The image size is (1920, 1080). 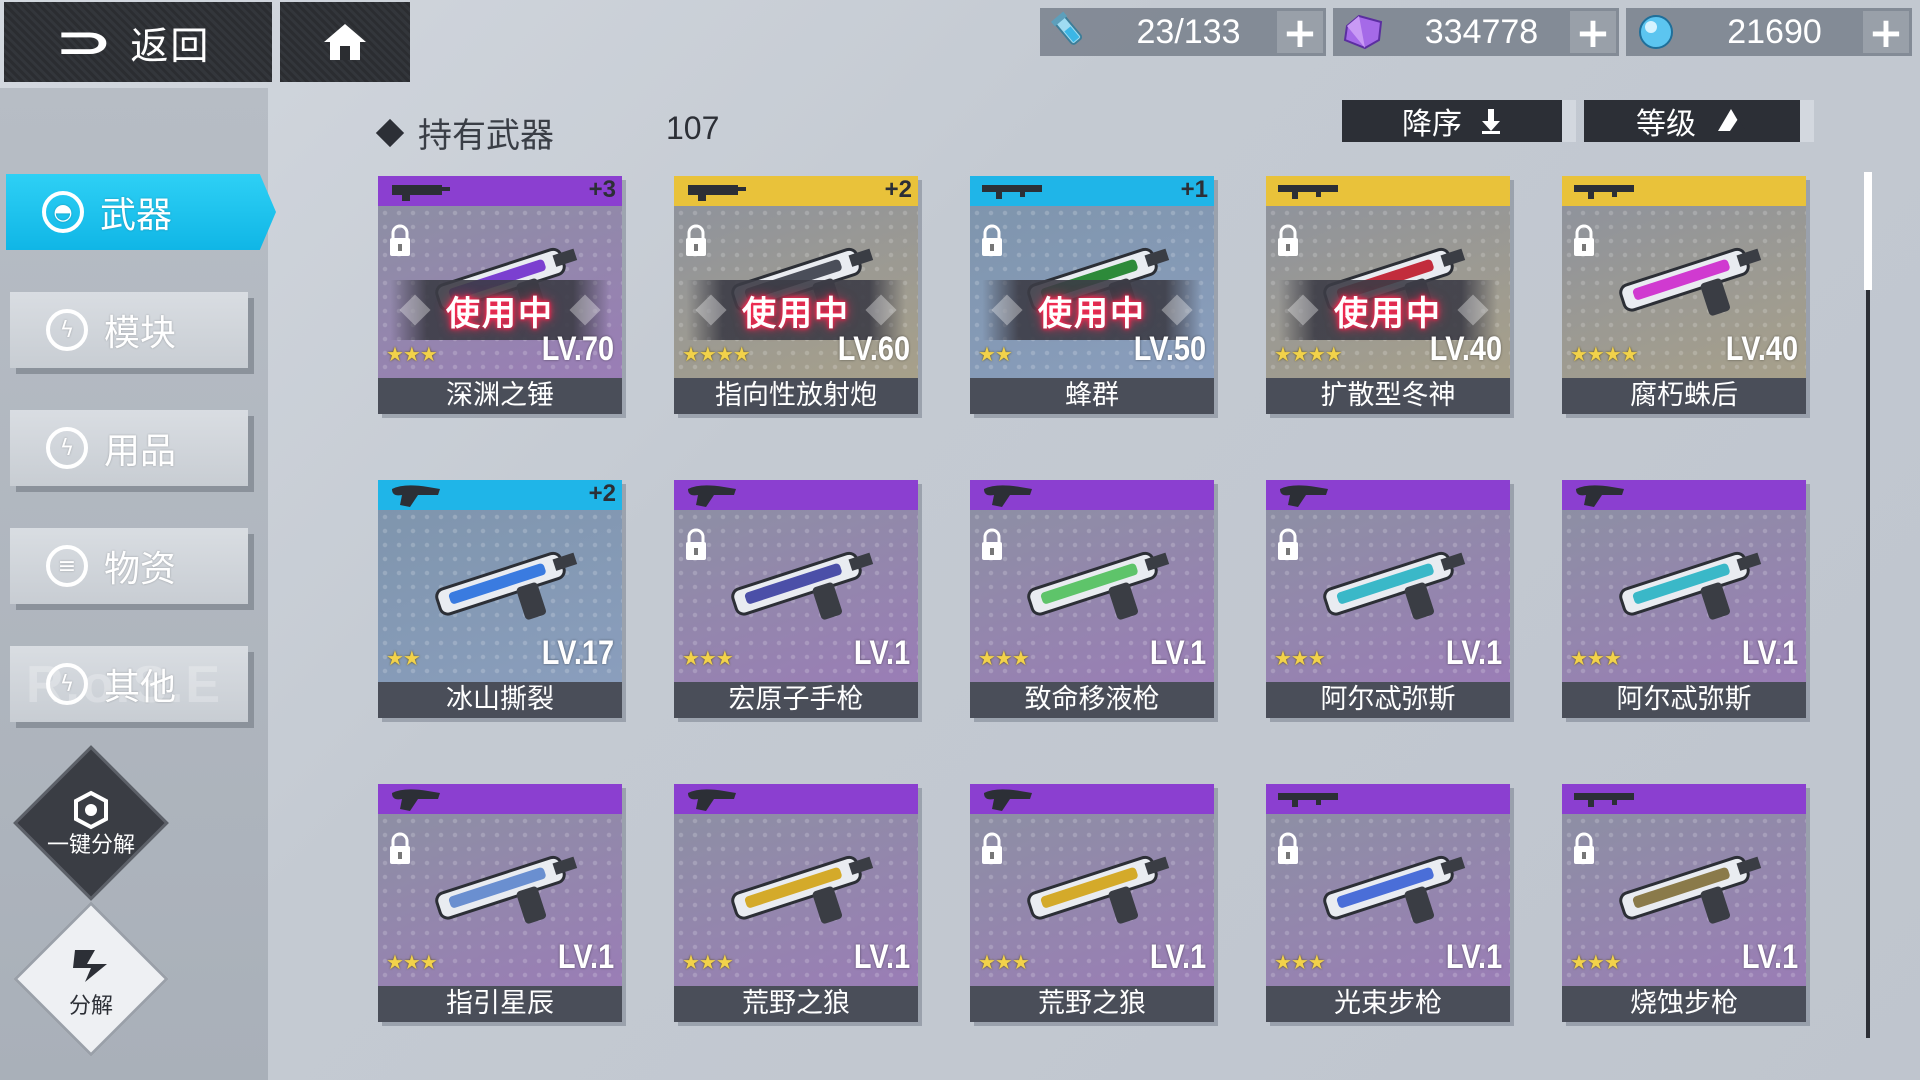 I want to click on weapon-card: ★★★★ LV.40 腐朽蛛后, so click(x=1684, y=295).